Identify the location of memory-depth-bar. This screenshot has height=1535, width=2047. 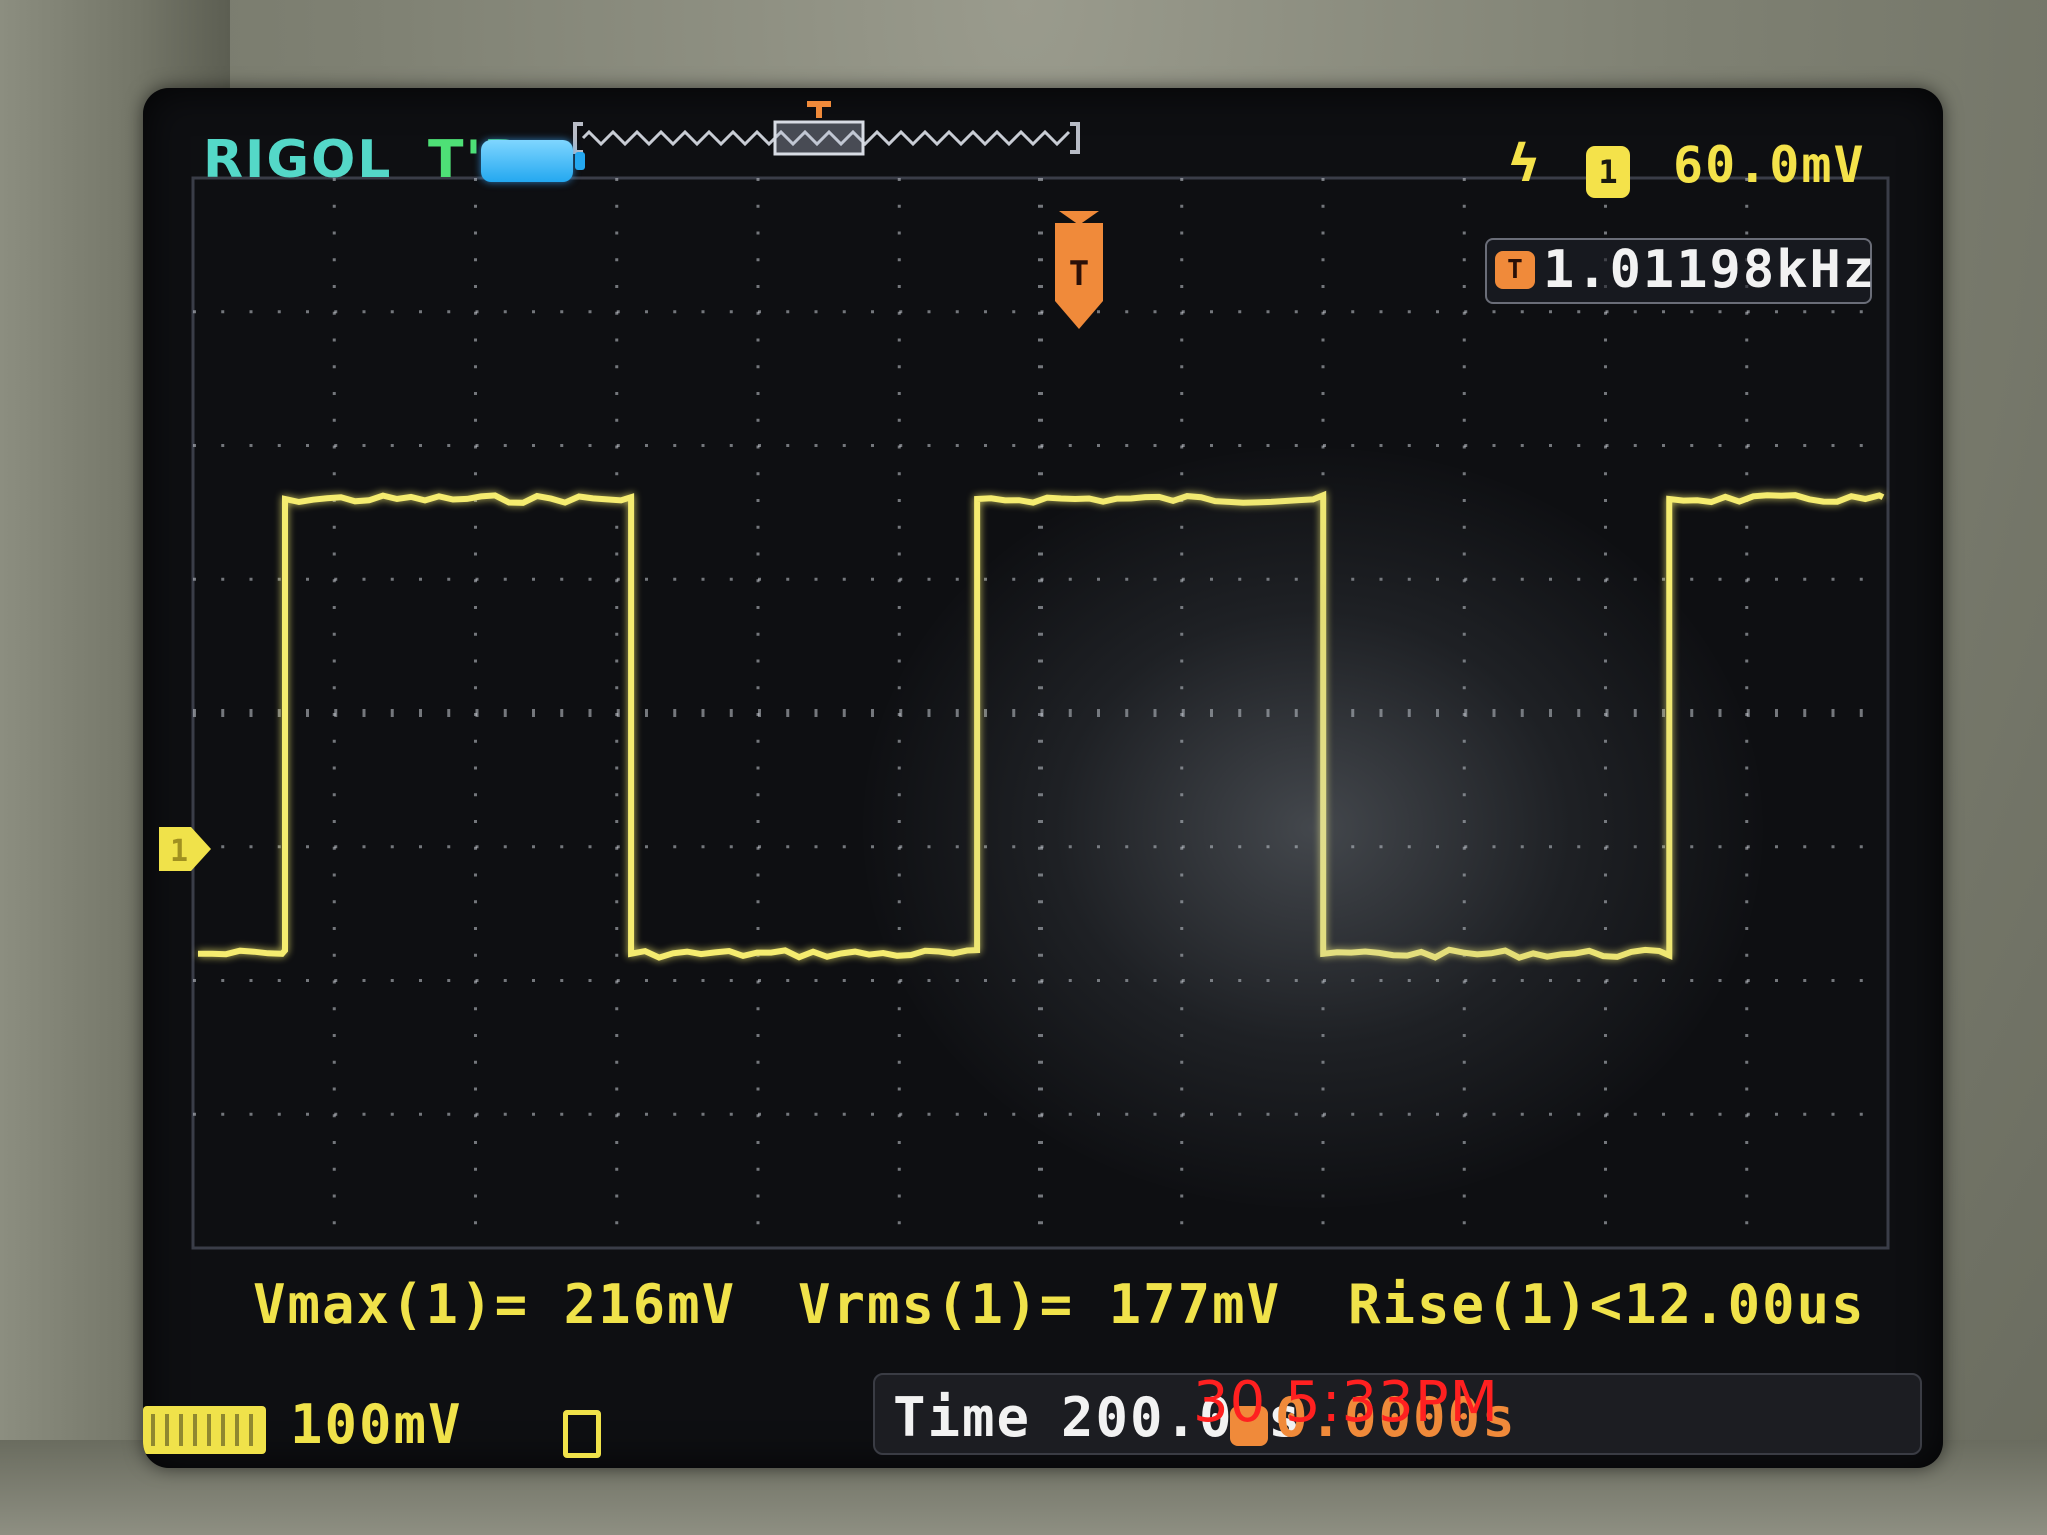
(826, 128).